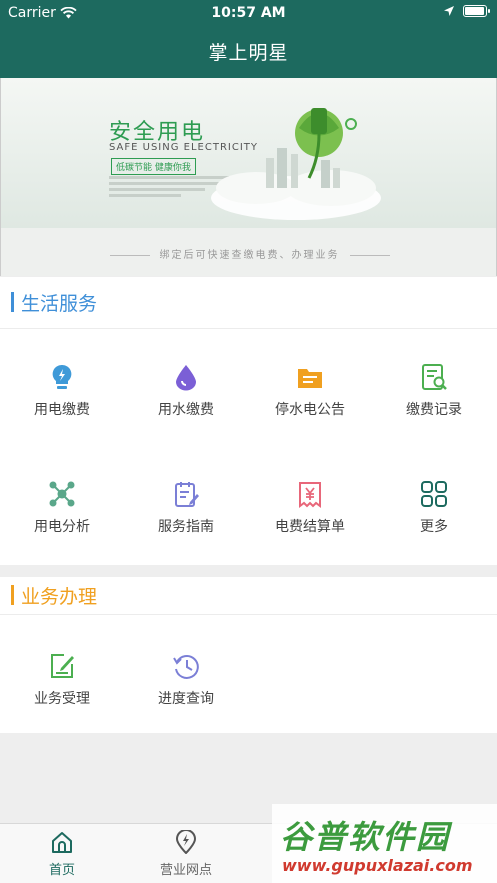 This screenshot has height=883, width=497. Describe the element at coordinates (310, 410) in the screenshot. I see `service-label: 停水电公告` at that location.